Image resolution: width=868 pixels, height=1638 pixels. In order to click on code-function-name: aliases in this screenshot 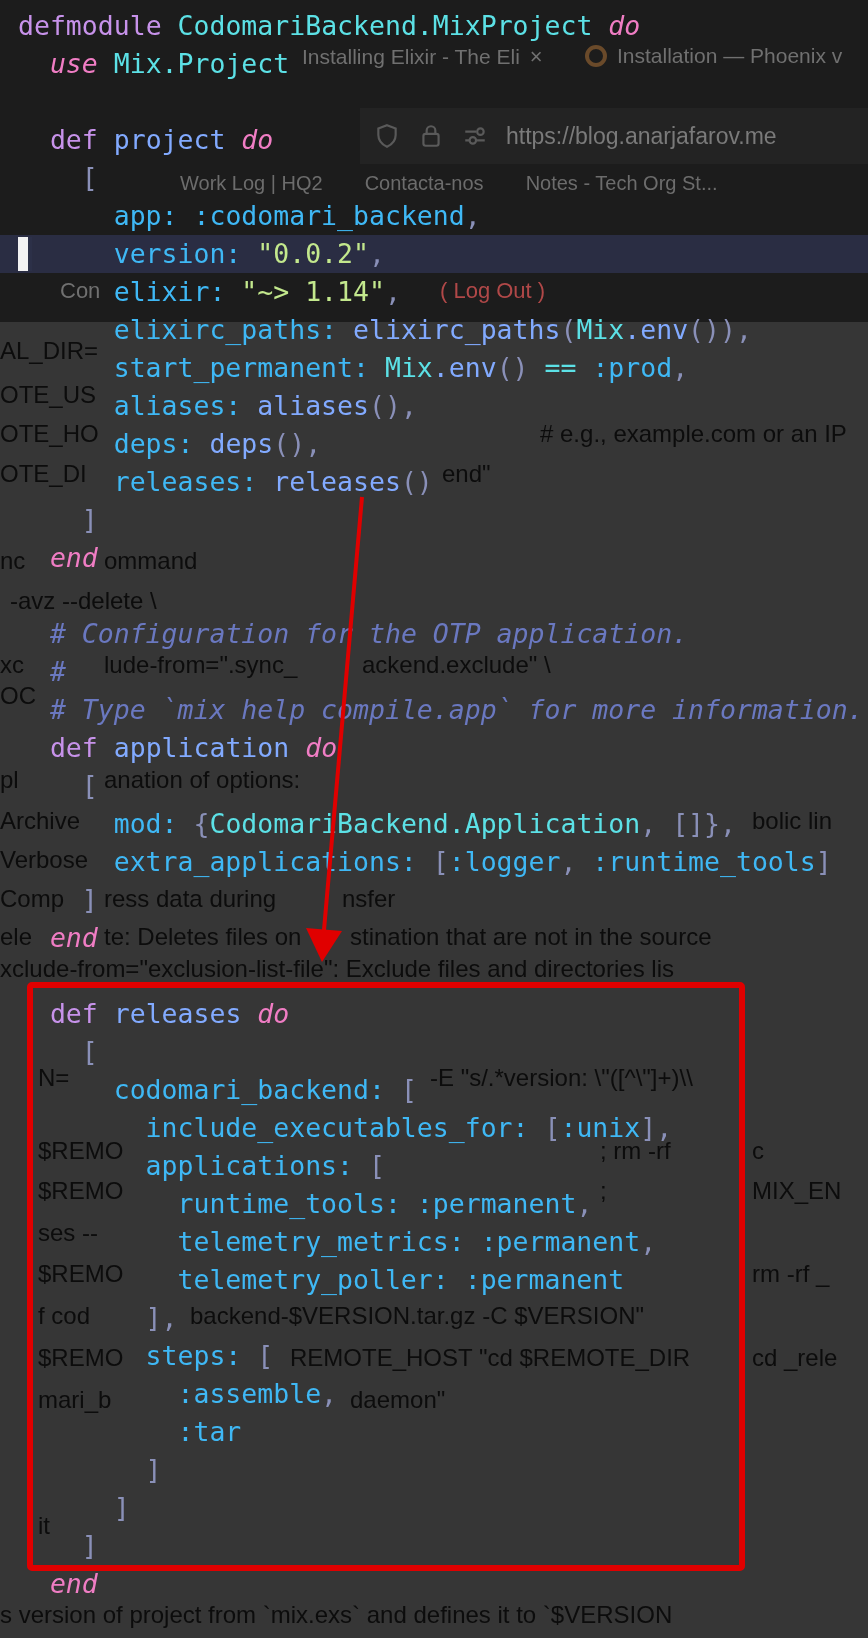, I will do `click(313, 405)`.